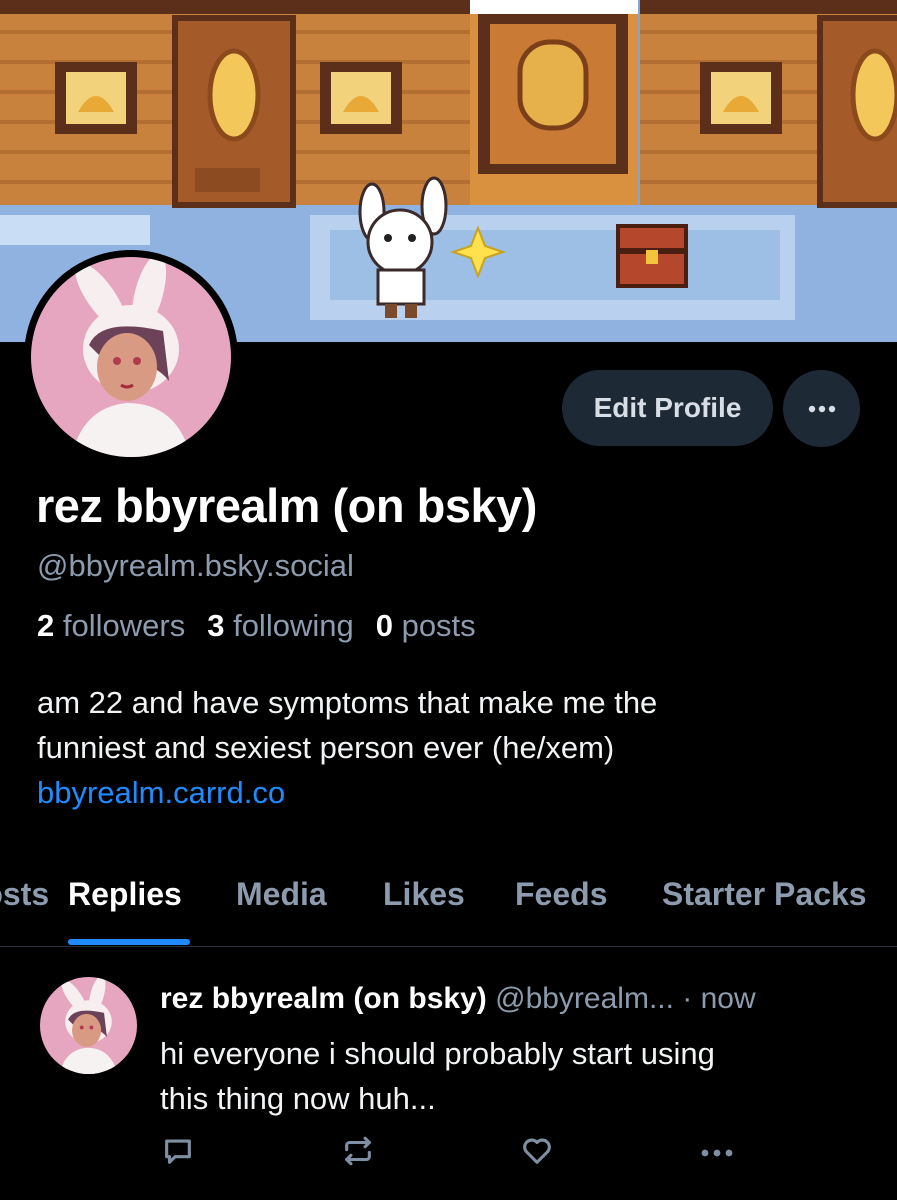 This screenshot has width=897, height=1200. What do you see at coordinates (424, 894) in the screenshot?
I see `tab-likes: Likes` at bounding box center [424, 894].